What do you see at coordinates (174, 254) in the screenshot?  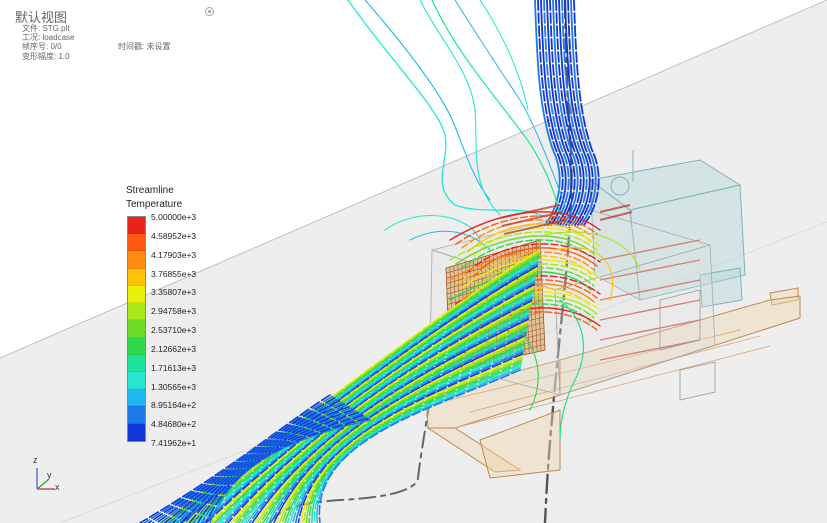 I see `legend-value-label: 4.17903e+3` at bounding box center [174, 254].